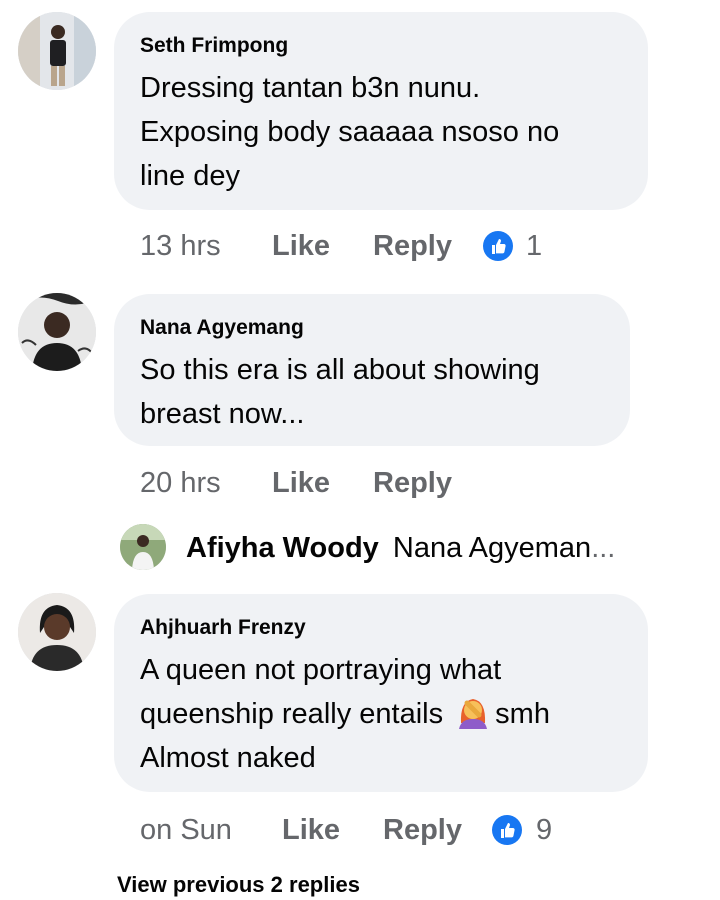 This screenshot has width=720, height=900. Describe the element at coordinates (350, 132) in the screenshot. I see `comment-text-line: Exposing body saaaaa nsoso no` at that location.